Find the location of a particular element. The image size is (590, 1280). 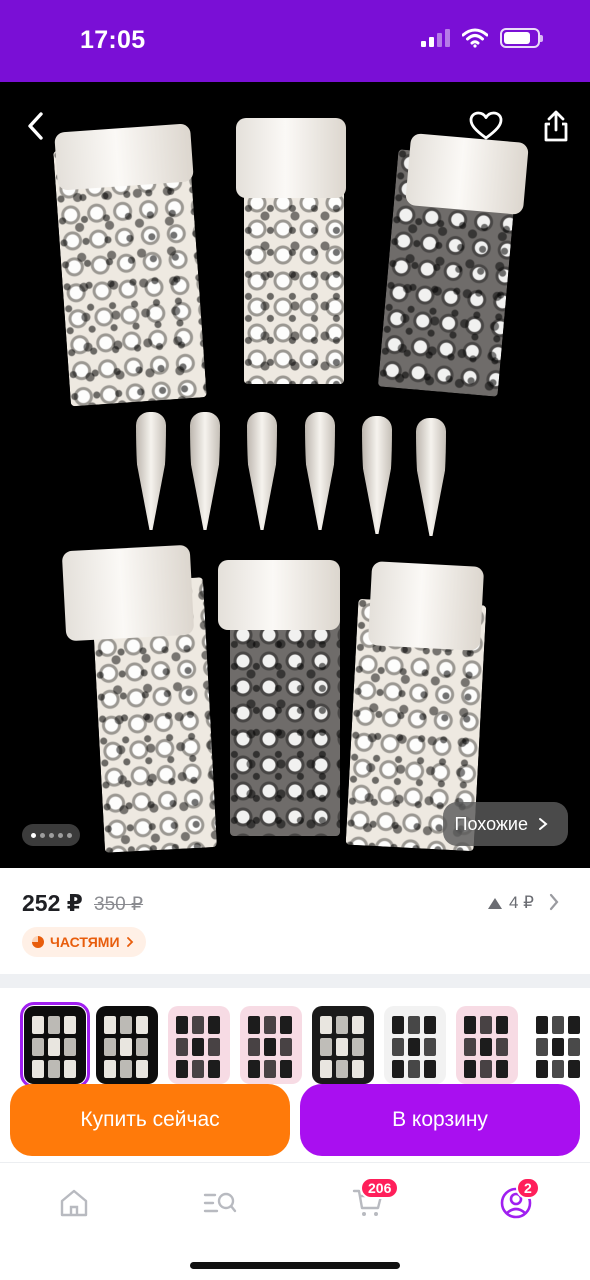

add-to-cart-button: В корзину is located at coordinates (440, 1120).